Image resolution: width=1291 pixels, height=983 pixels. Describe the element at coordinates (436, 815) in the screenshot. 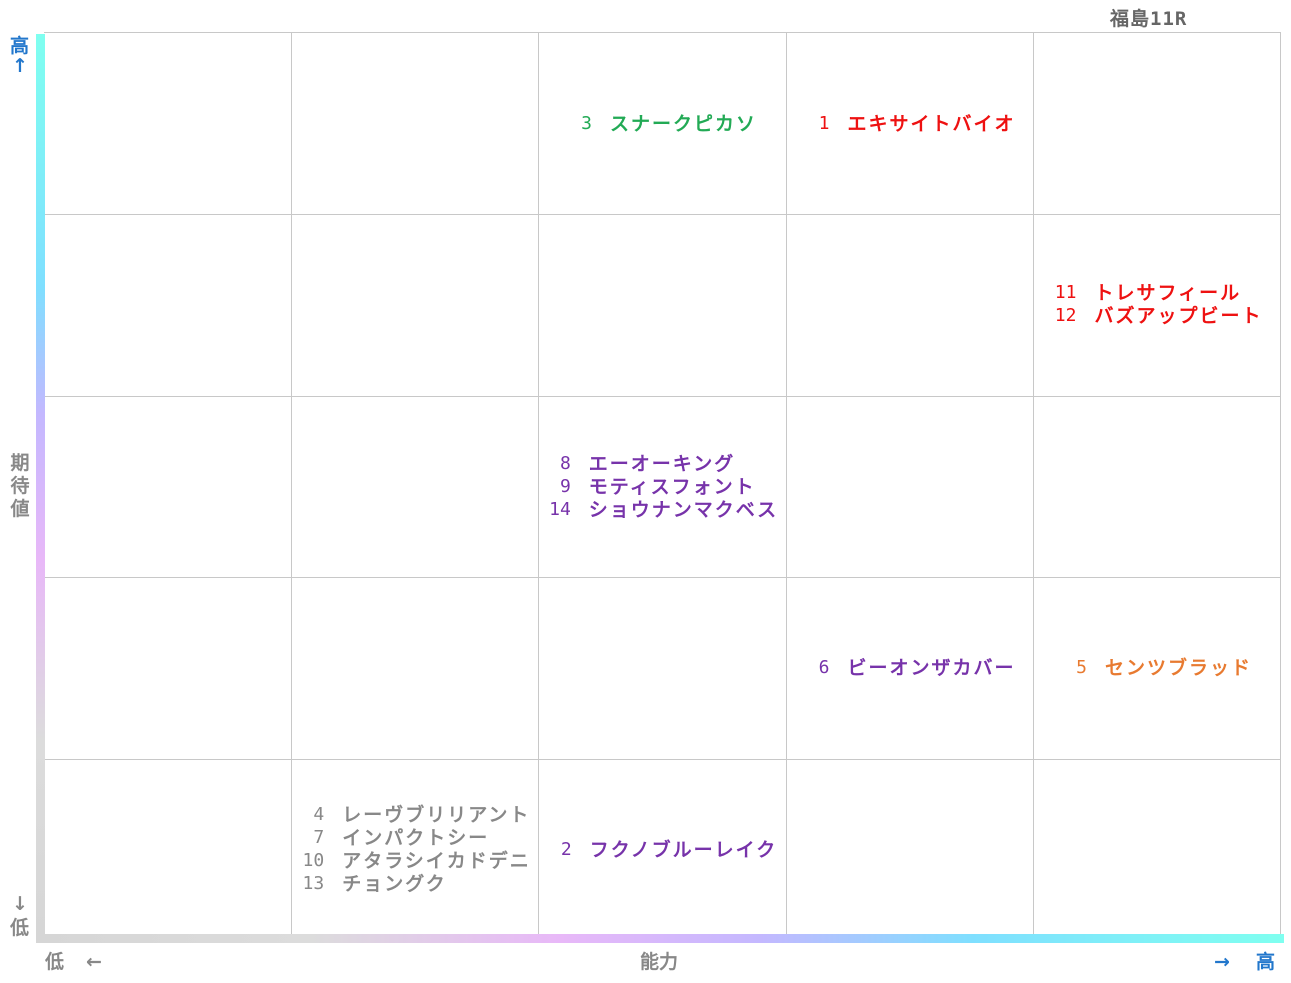

I see `horse-name: レーヴブリリアント` at that location.